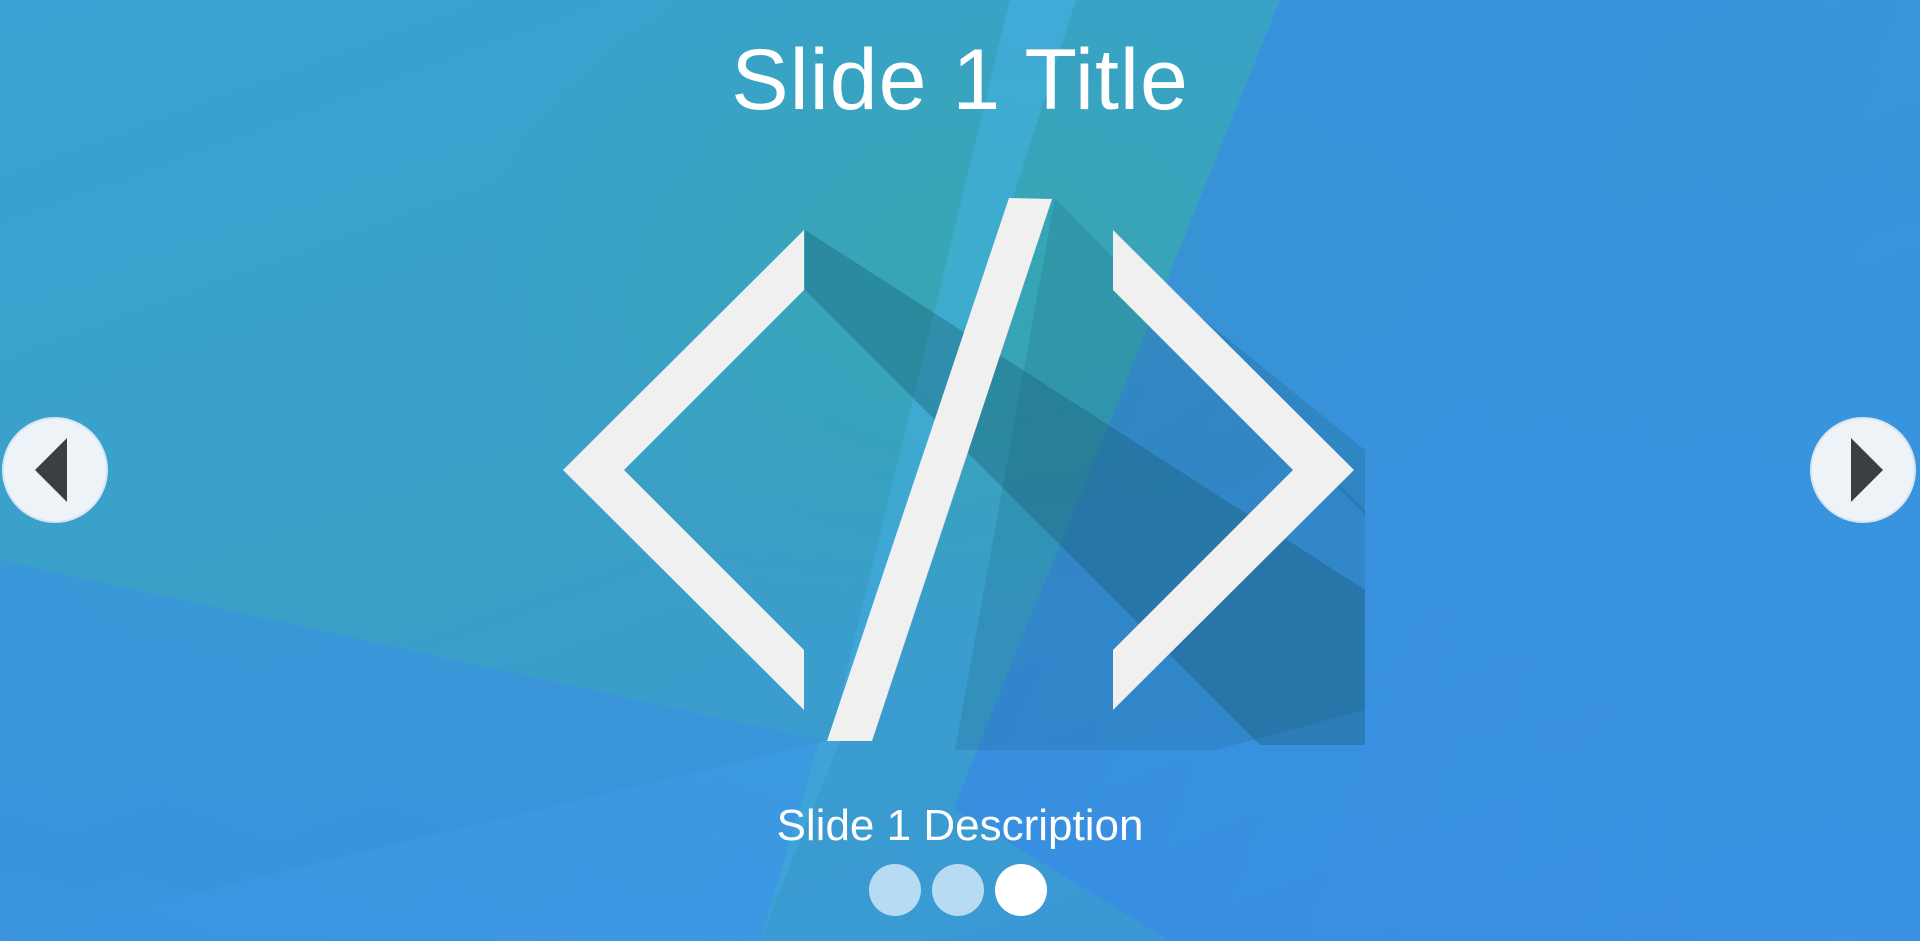 This screenshot has height=942, width=1920. I want to click on triangle-left-icon, so click(51, 470).